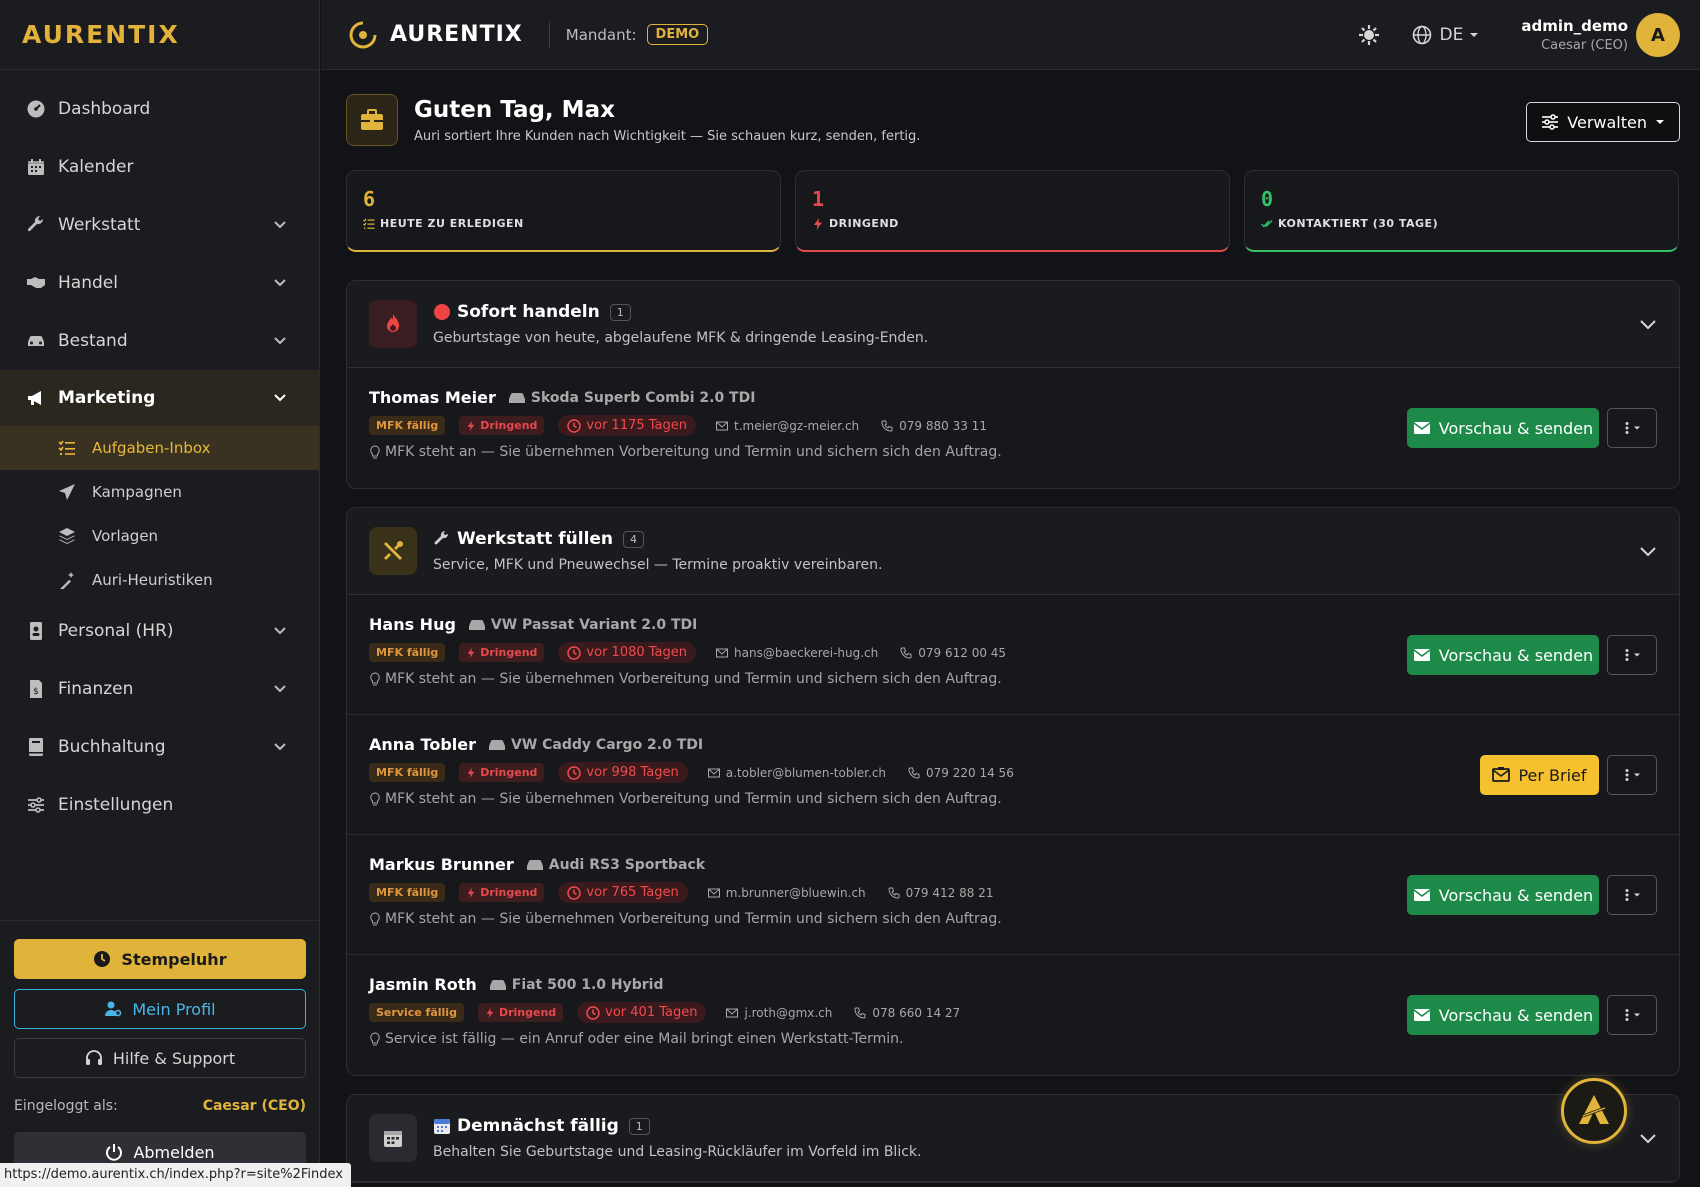 The height and width of the screenshot is (1187, 1700). Describe the element at coordinates (159, 747) in the screenshot. I see `sidebar-item-buchhaltung: Buchhaltung` at that location.